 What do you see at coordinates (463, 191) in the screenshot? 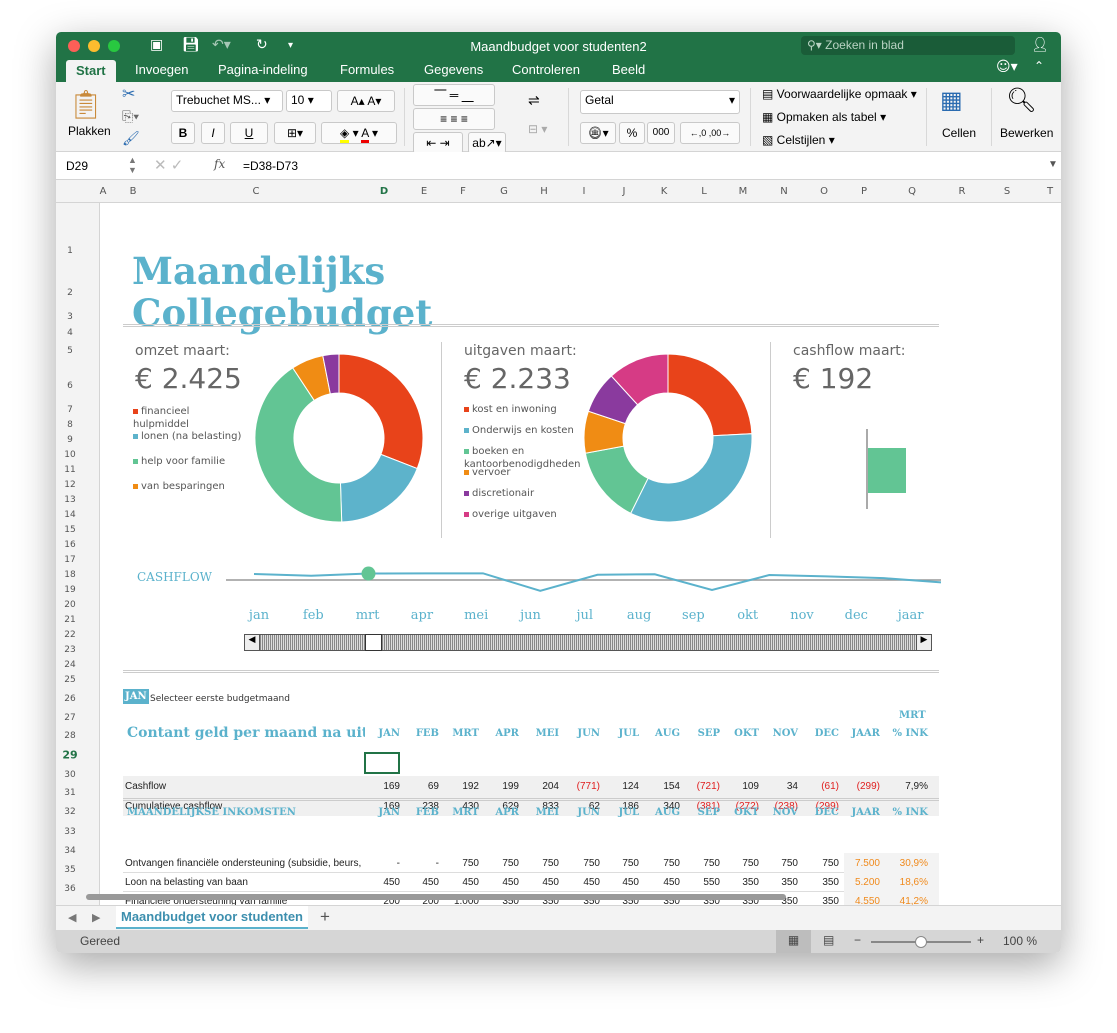
I see `column-header-F: F` at bounding box center [463, 191].